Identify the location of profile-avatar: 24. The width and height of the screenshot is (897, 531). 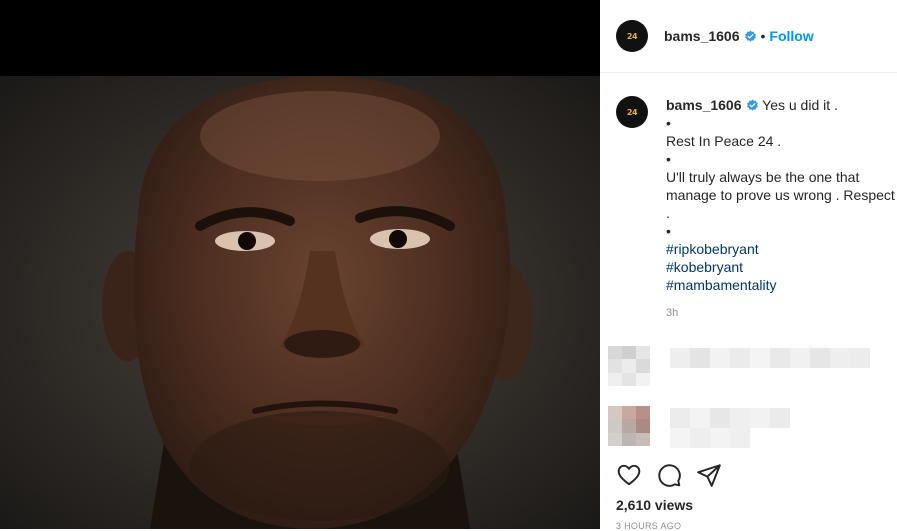
(632, 36).